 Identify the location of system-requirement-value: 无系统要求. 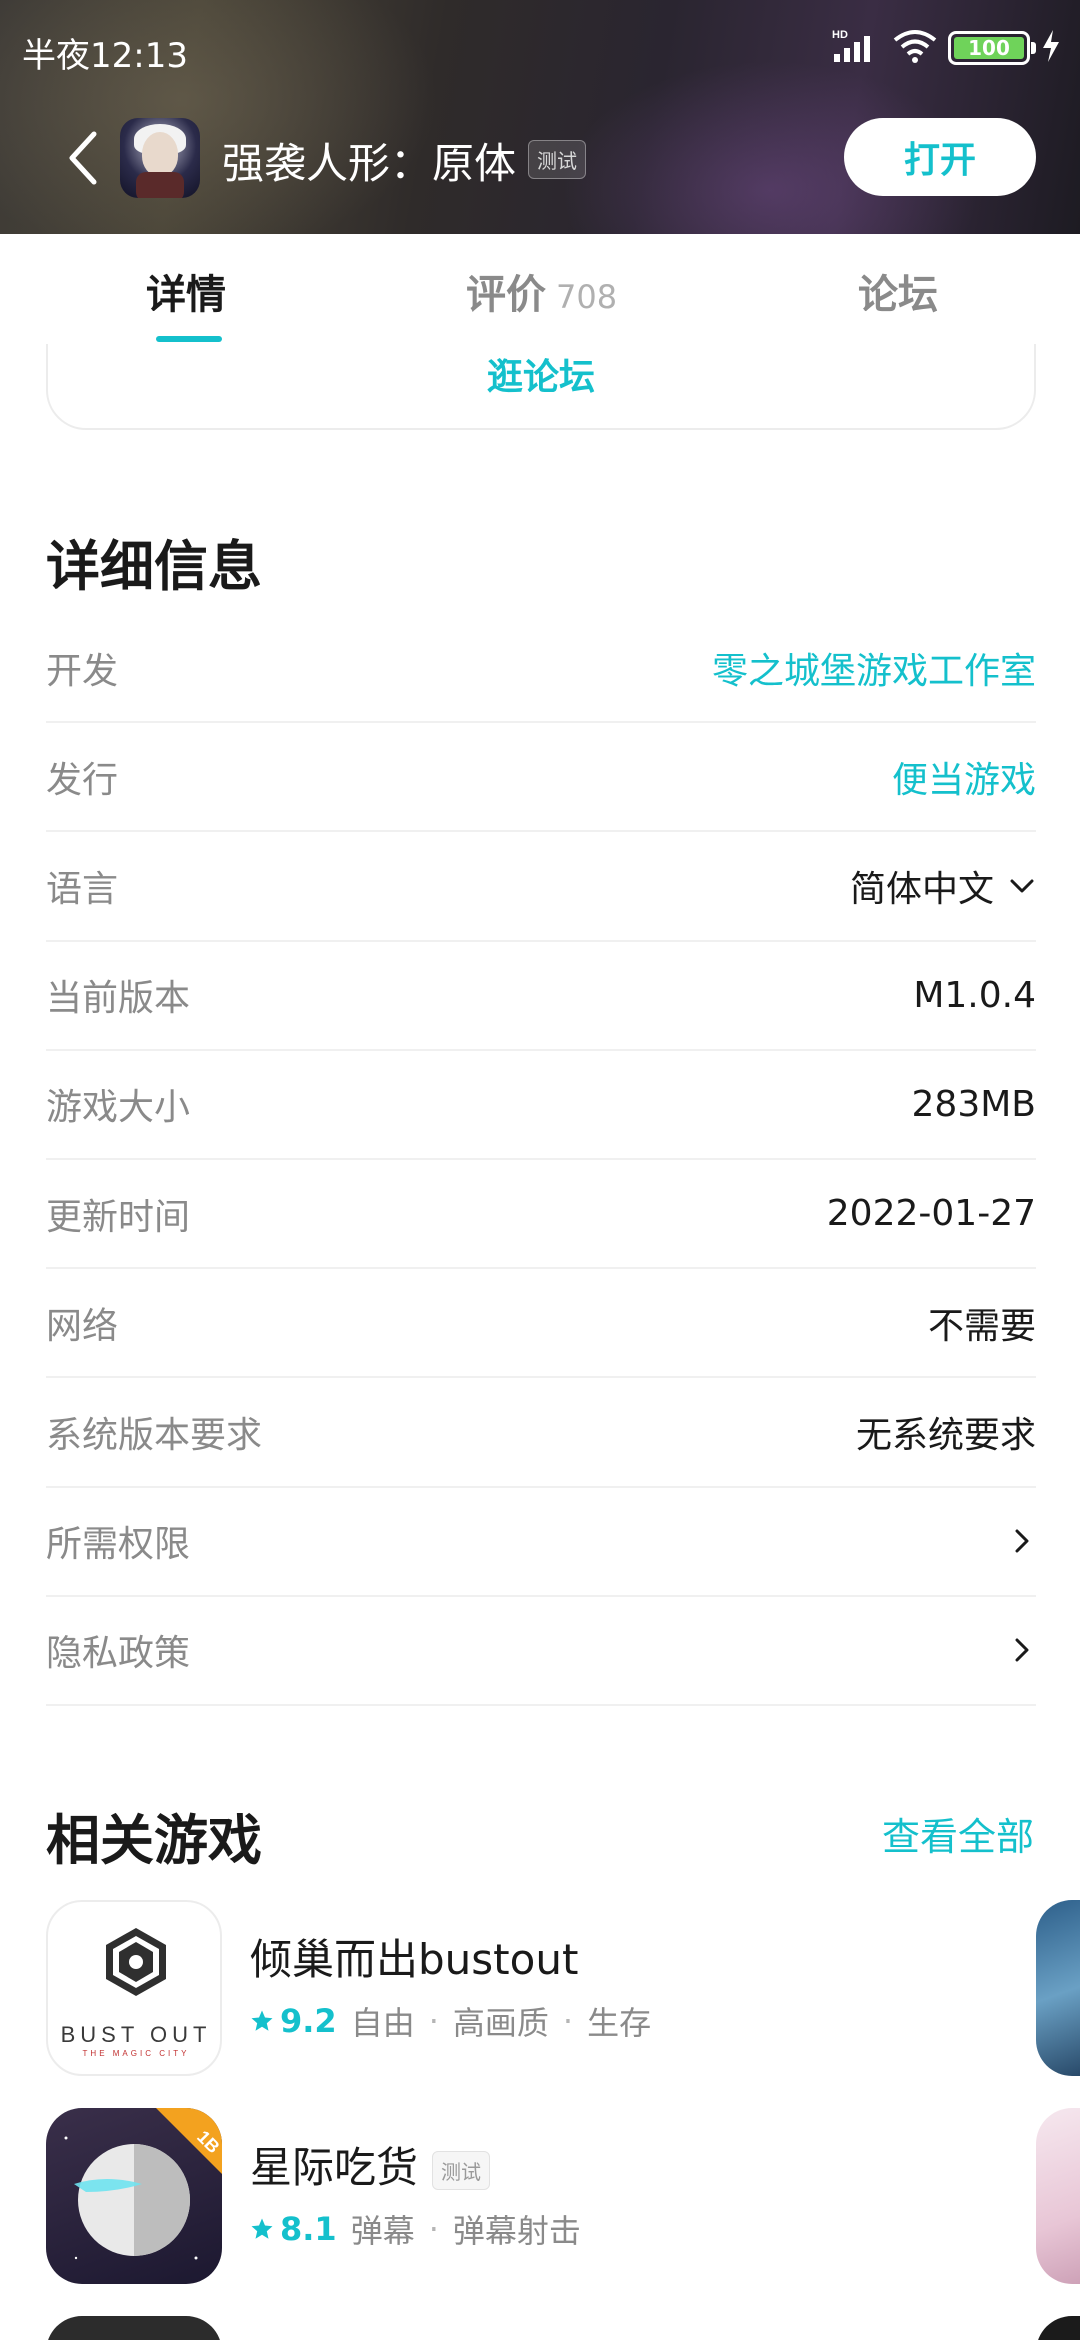
(945, 1435).